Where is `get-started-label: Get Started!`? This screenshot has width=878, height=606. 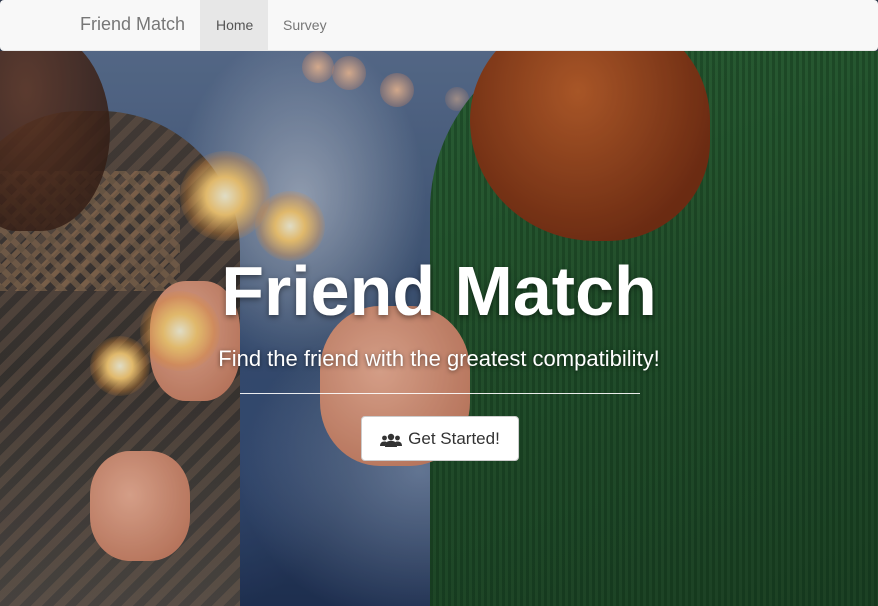
get-started-label: Get Started! is located at coordinates (454, 438).